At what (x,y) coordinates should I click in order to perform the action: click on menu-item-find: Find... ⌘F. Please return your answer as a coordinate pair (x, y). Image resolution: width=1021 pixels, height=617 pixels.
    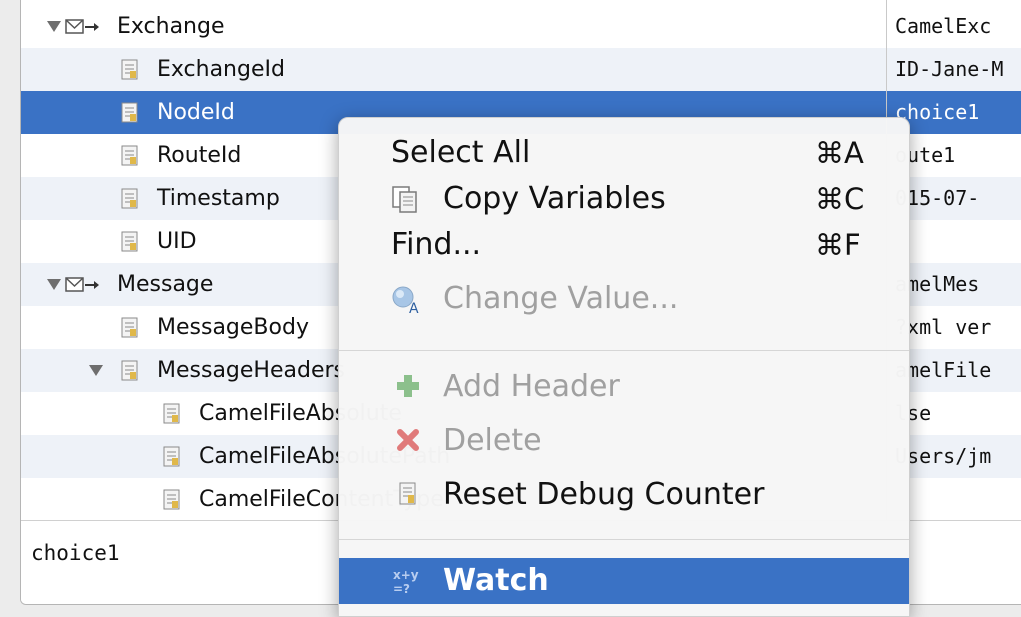
    Looking at the image, I should click on (624, 245).